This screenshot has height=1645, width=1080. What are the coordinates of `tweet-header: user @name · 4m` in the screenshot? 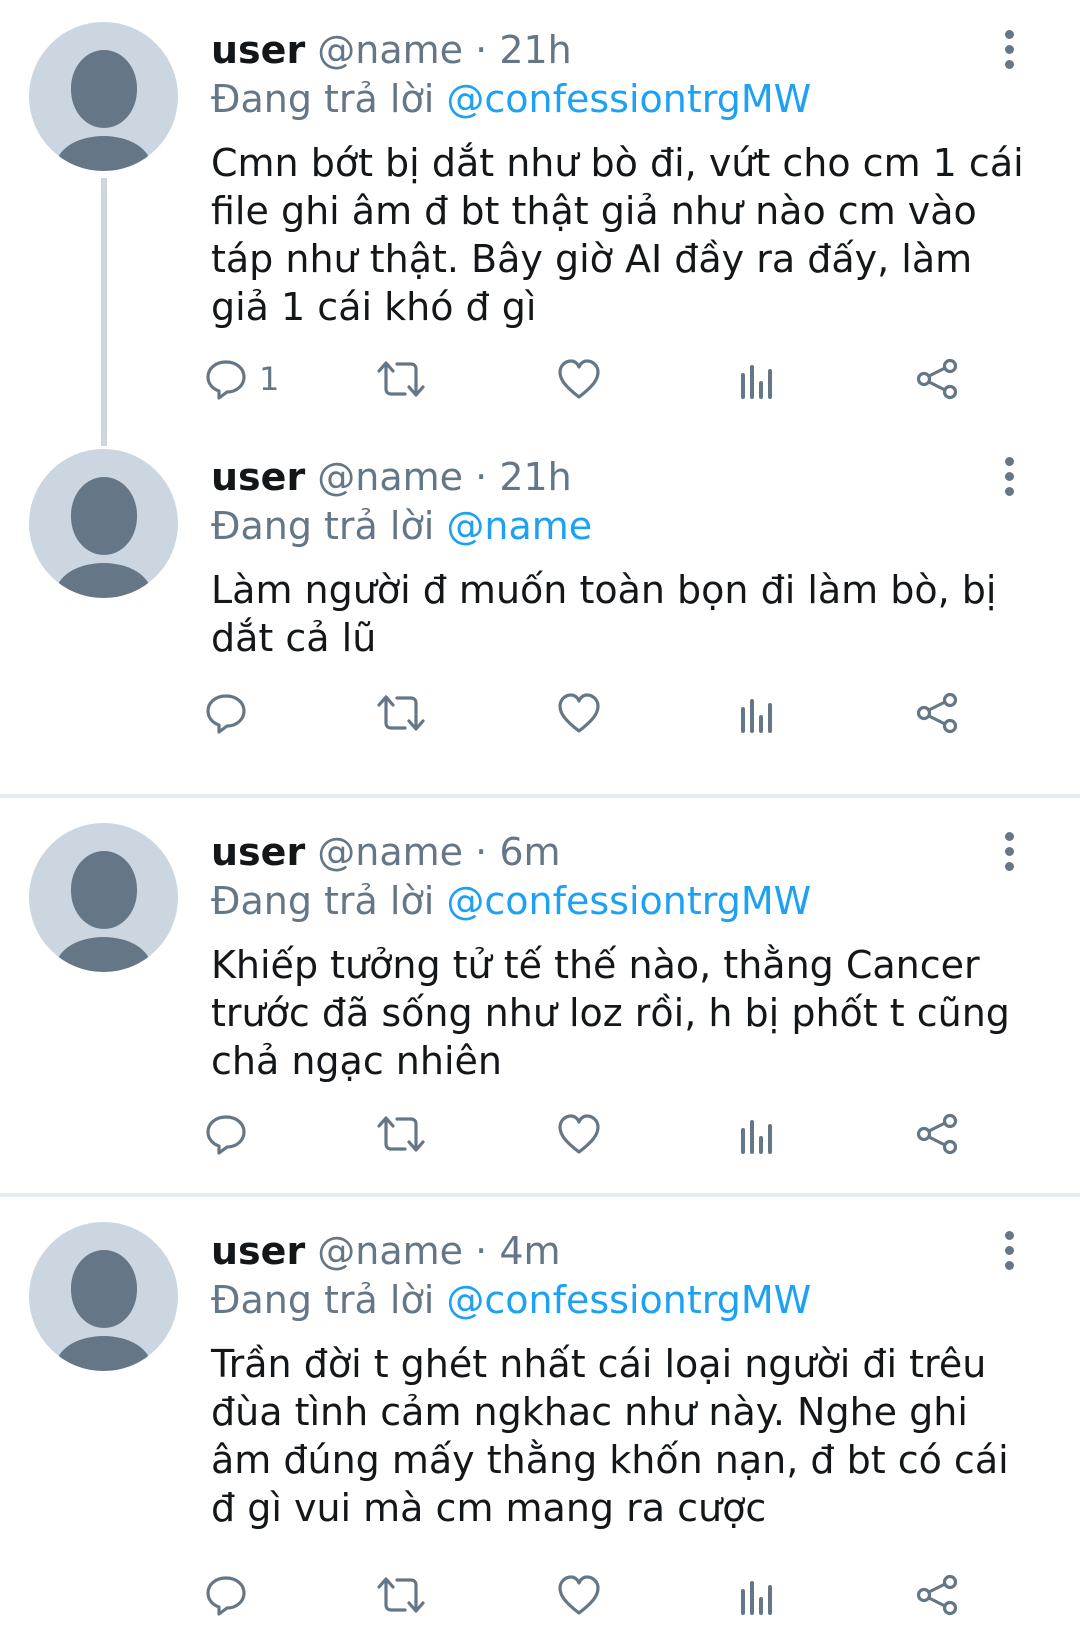 It's located at (386, 1251).